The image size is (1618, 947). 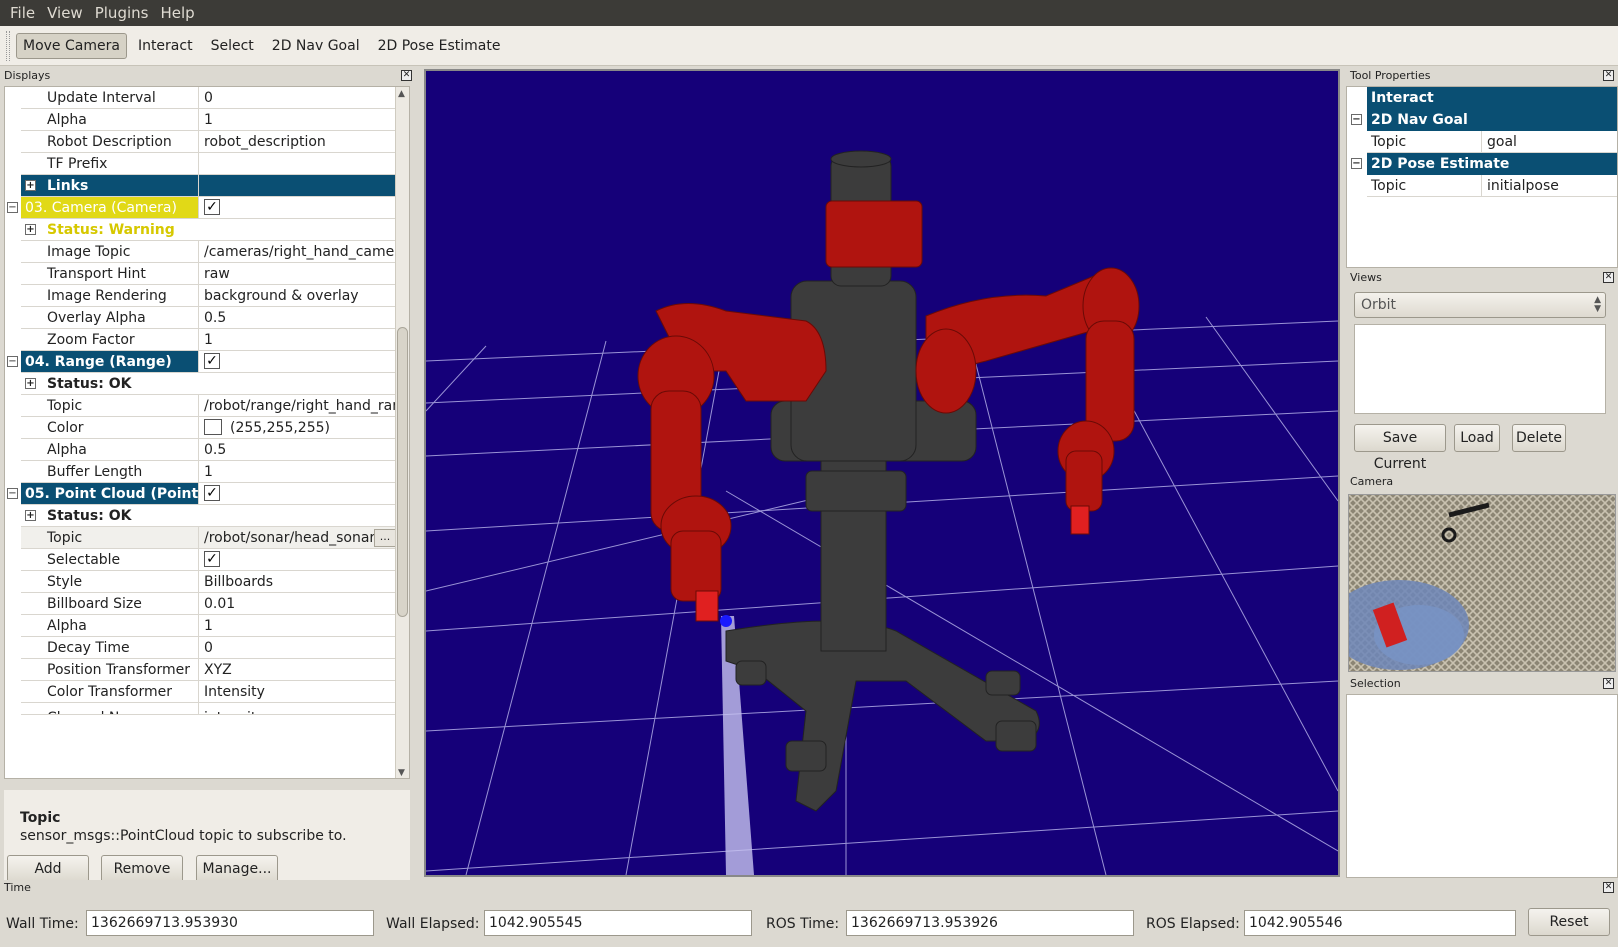 I want to click on menu-file: File, so click(x=22, y=13).